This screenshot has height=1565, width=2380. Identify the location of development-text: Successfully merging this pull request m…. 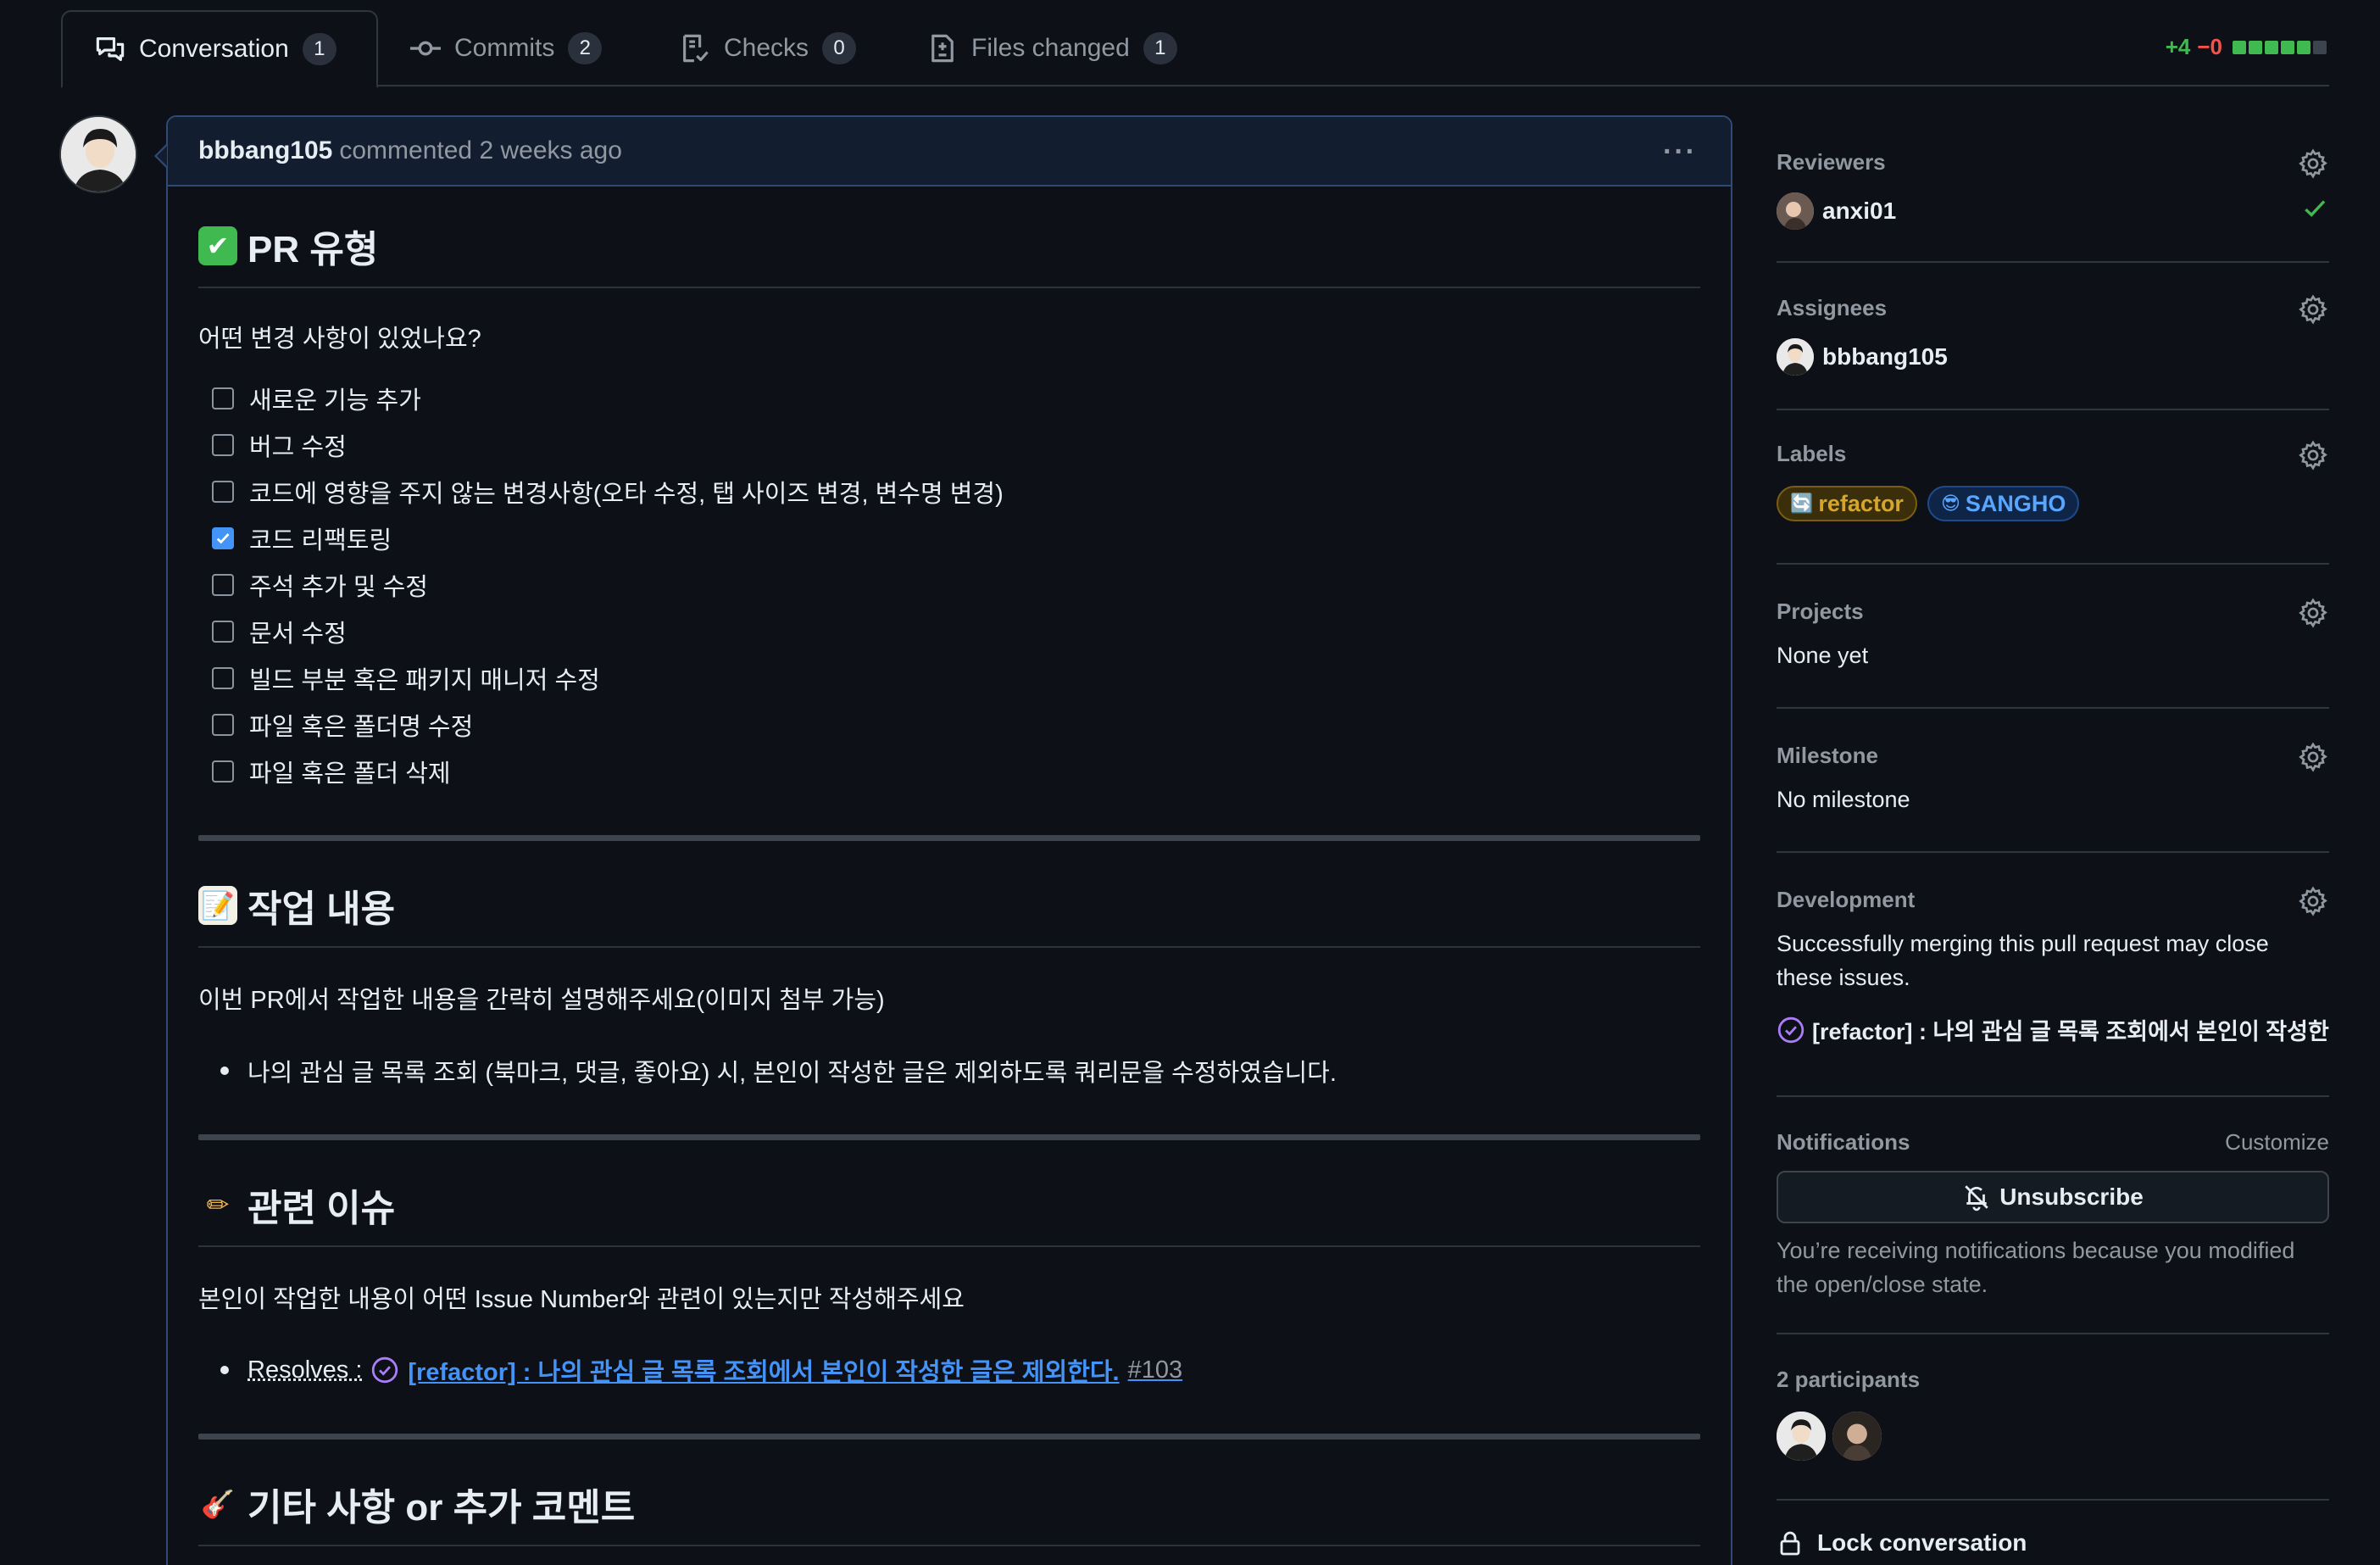
(2053, 960).